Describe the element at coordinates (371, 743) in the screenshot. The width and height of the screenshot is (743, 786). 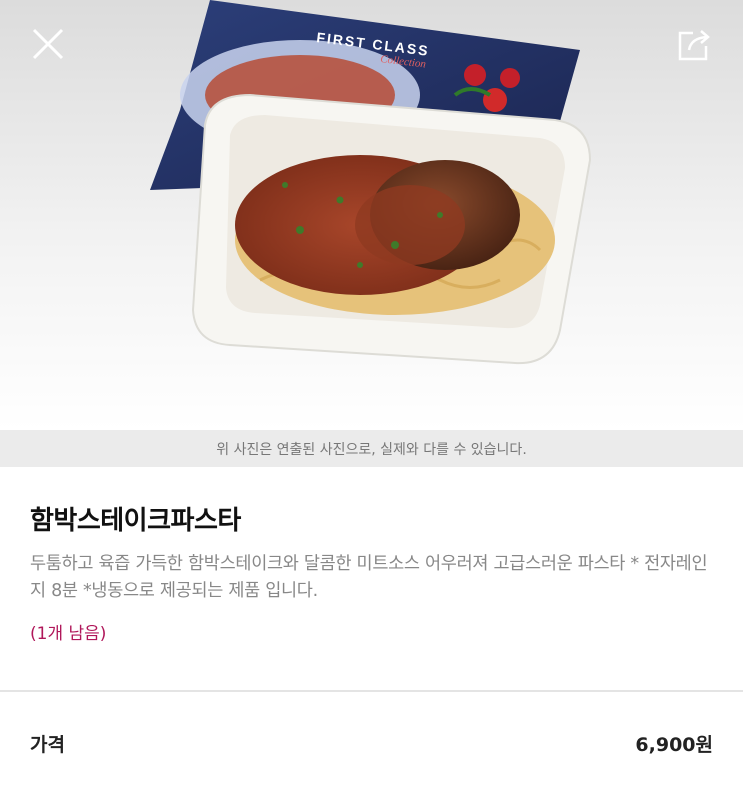
I see `price-row: 가격 6,900원` at that location.